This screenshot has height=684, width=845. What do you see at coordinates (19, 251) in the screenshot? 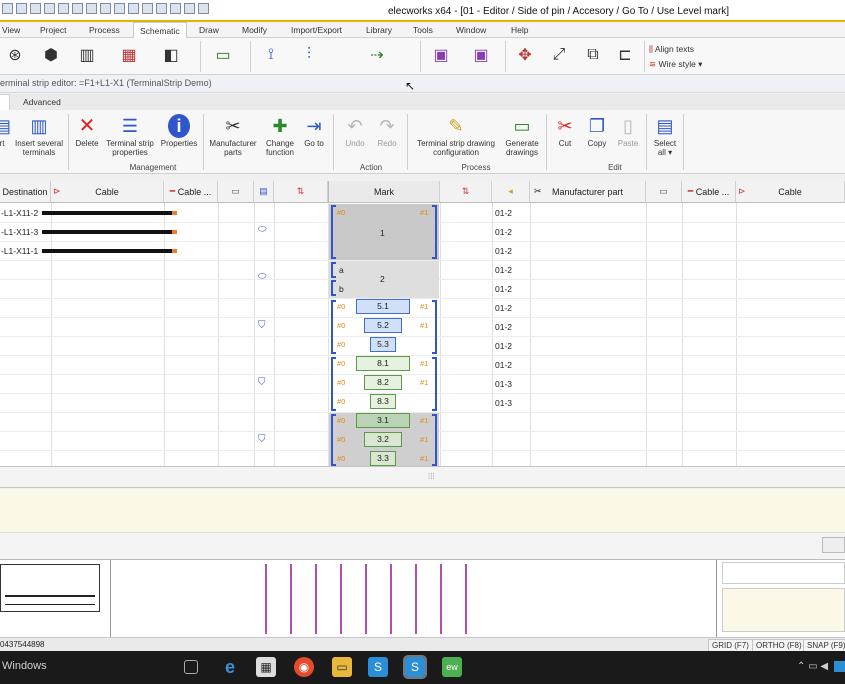
I see `destination-cell: -L1-X11-1` at bounding box center [19, 251].